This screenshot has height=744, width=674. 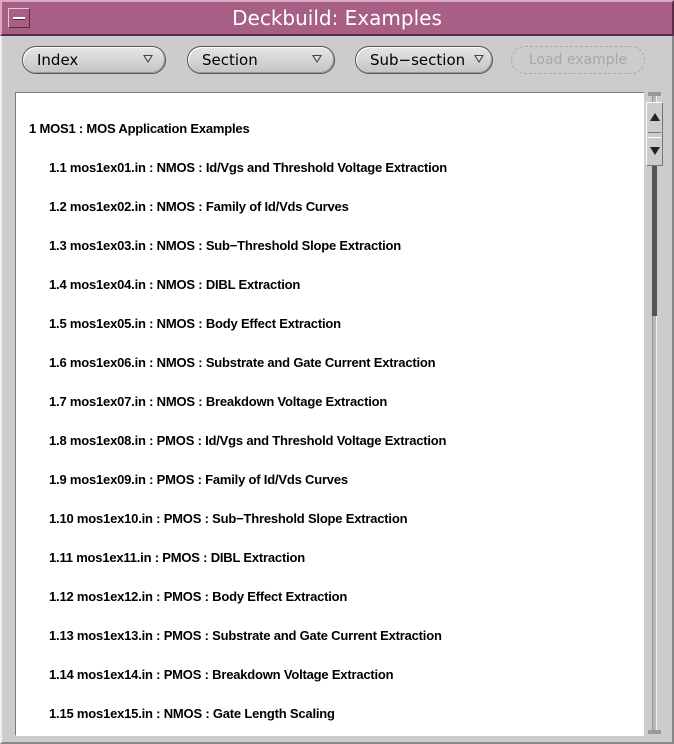 I want to click on scrollbar-bottom-cap, so click(x=654, y=732).